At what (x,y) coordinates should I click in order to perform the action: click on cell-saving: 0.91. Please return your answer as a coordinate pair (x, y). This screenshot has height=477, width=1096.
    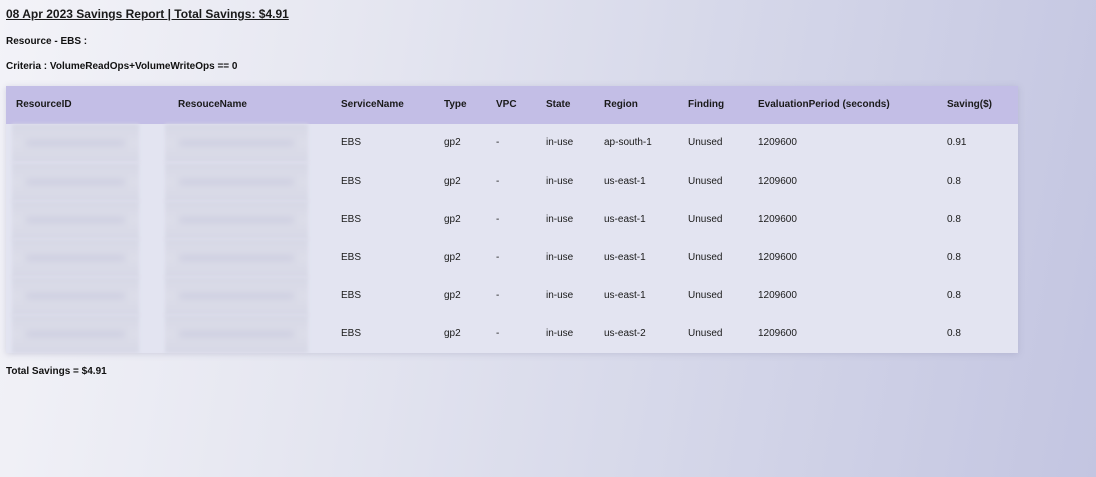
    Looking at the image, I should click on (957, 142).